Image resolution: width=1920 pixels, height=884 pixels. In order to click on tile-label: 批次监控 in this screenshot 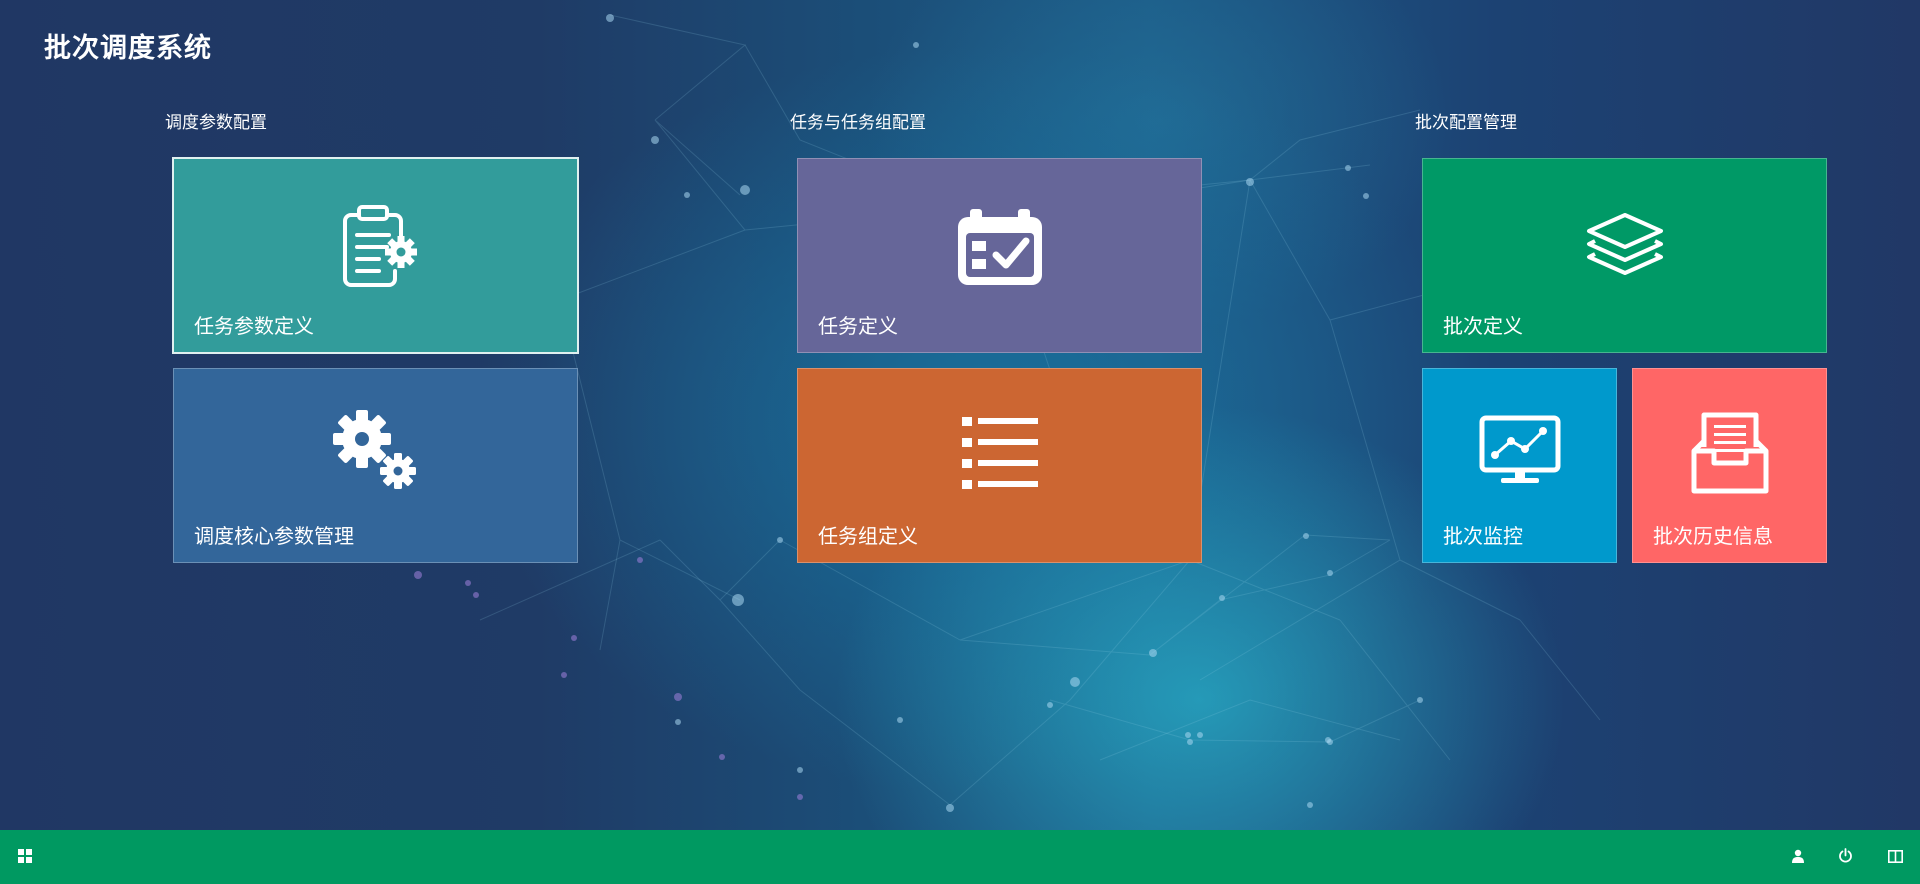, I will do `click(1483, 536)`.